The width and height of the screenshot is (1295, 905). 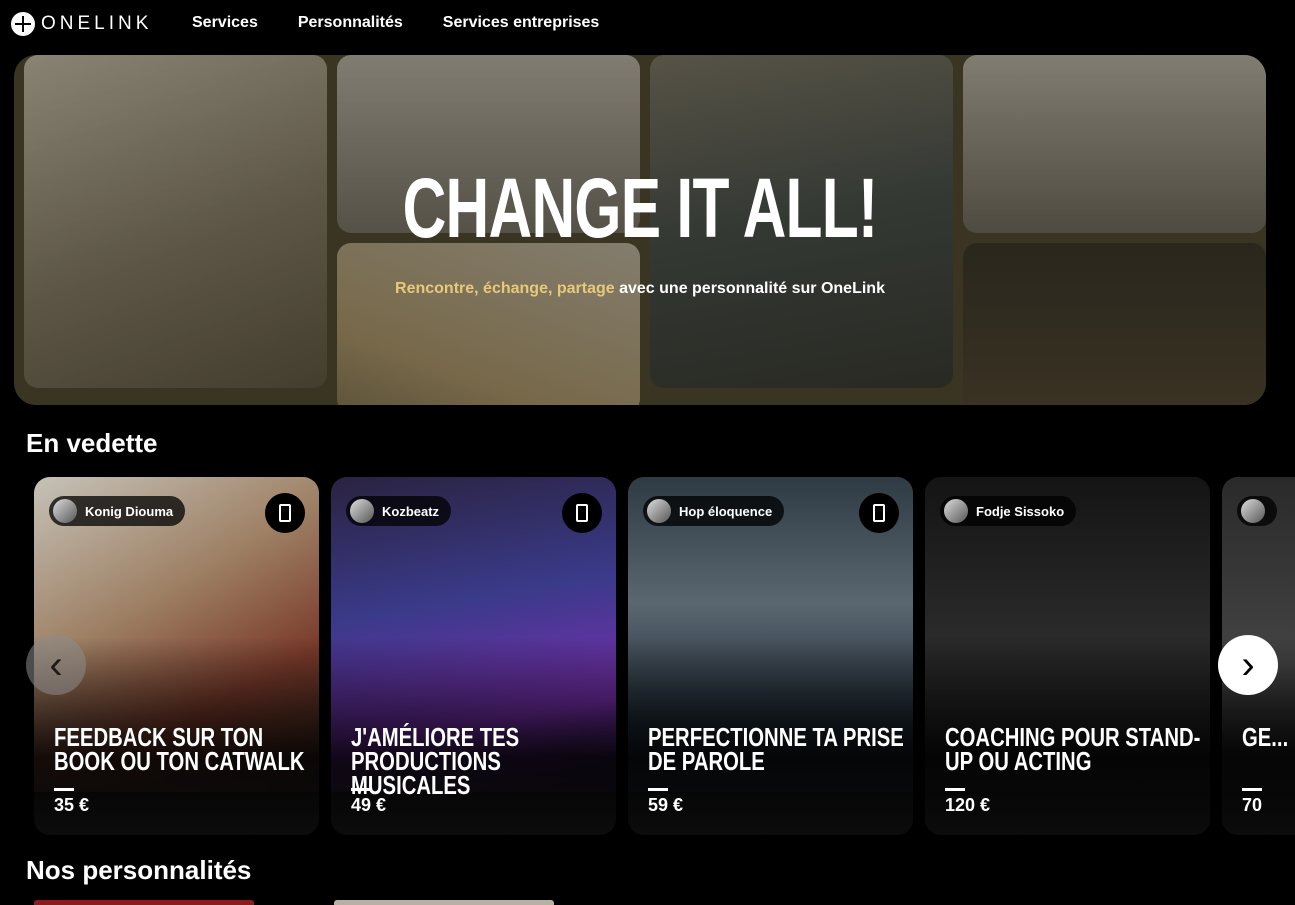 What do you see at coordinates (97, 23) in the screenshot?
I see `logo-text: ONELINK` at bounding box center [97, 23].